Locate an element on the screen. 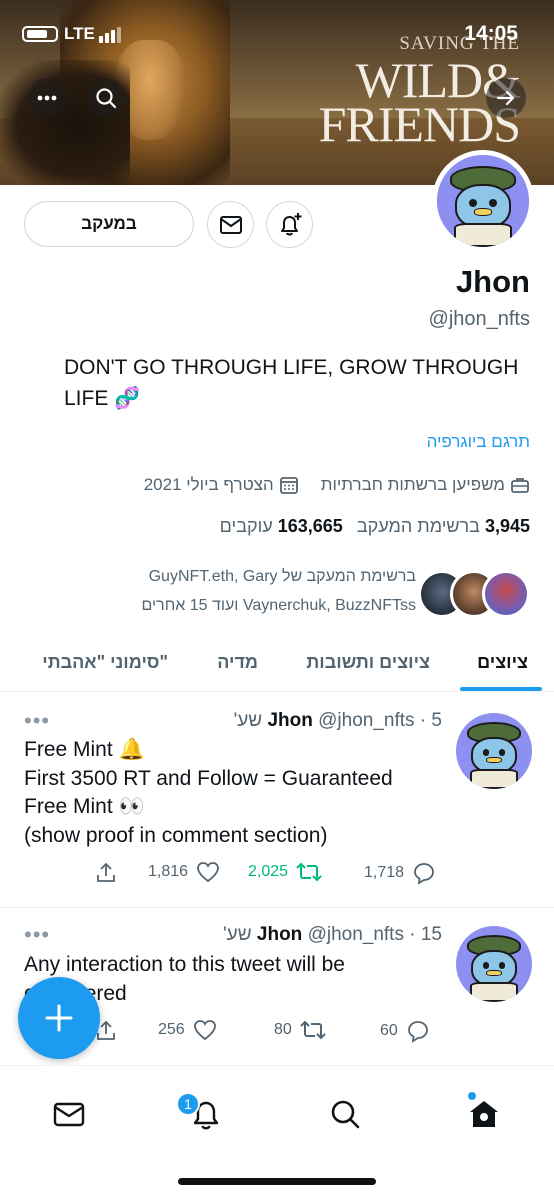 The image size is (554, 1200). retweet-button: 2,025 is located at coordinates (285, 872).